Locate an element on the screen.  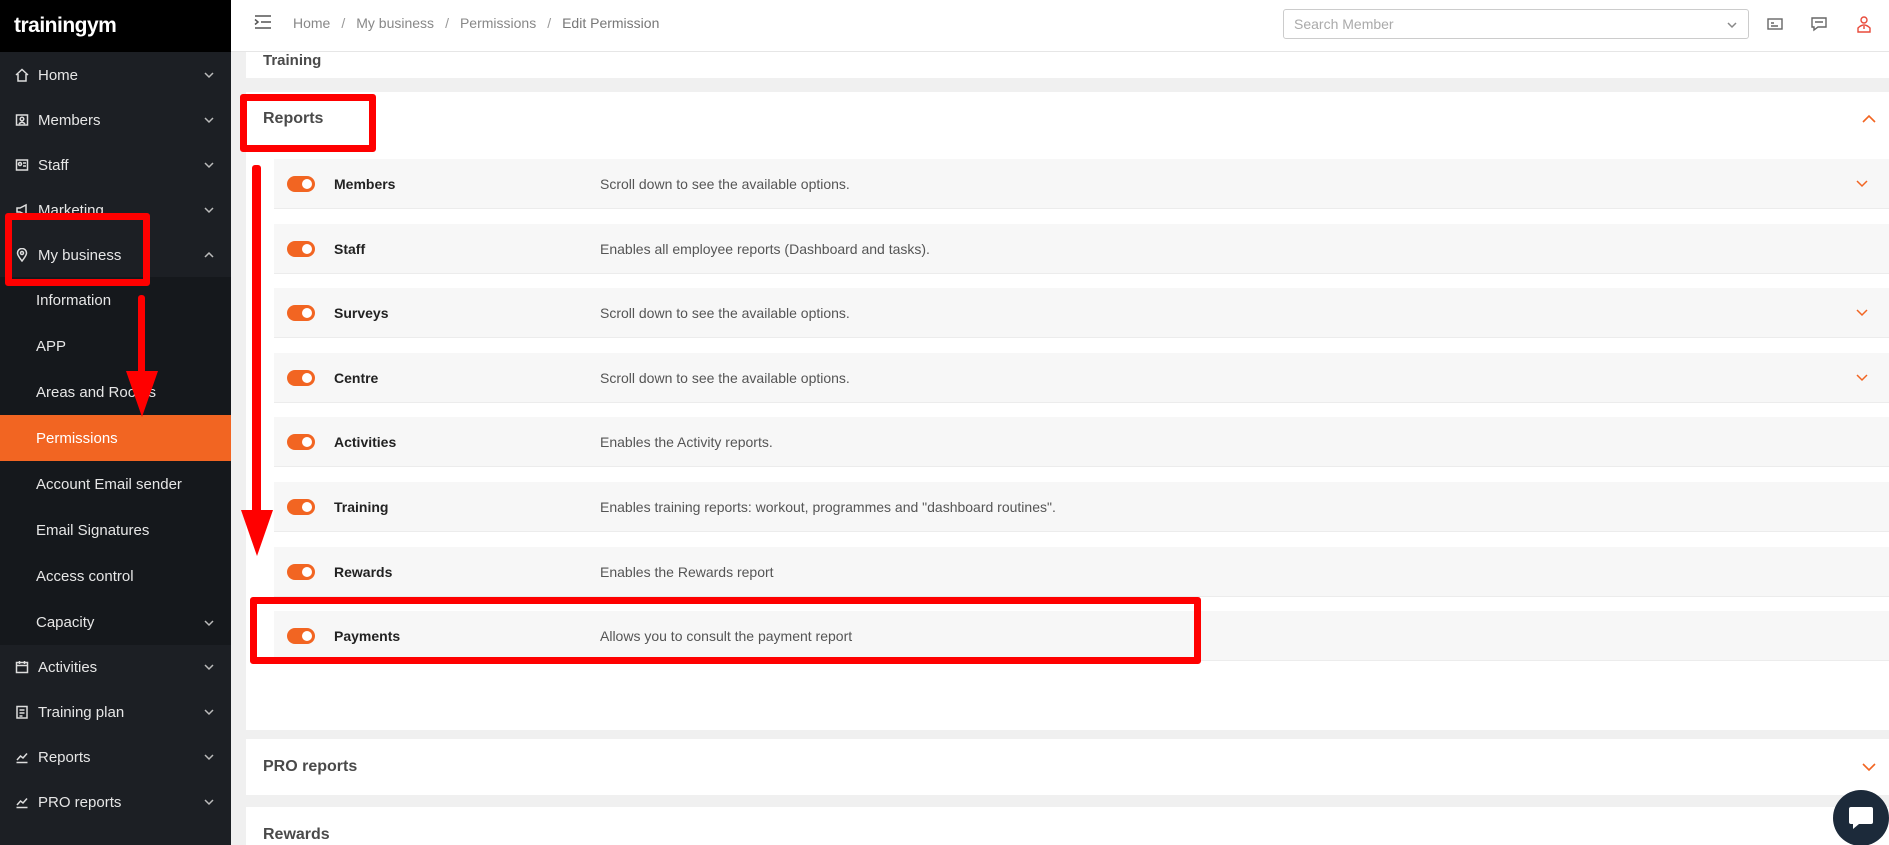
menu-toggle-icon is located at coordinates (263, 22).